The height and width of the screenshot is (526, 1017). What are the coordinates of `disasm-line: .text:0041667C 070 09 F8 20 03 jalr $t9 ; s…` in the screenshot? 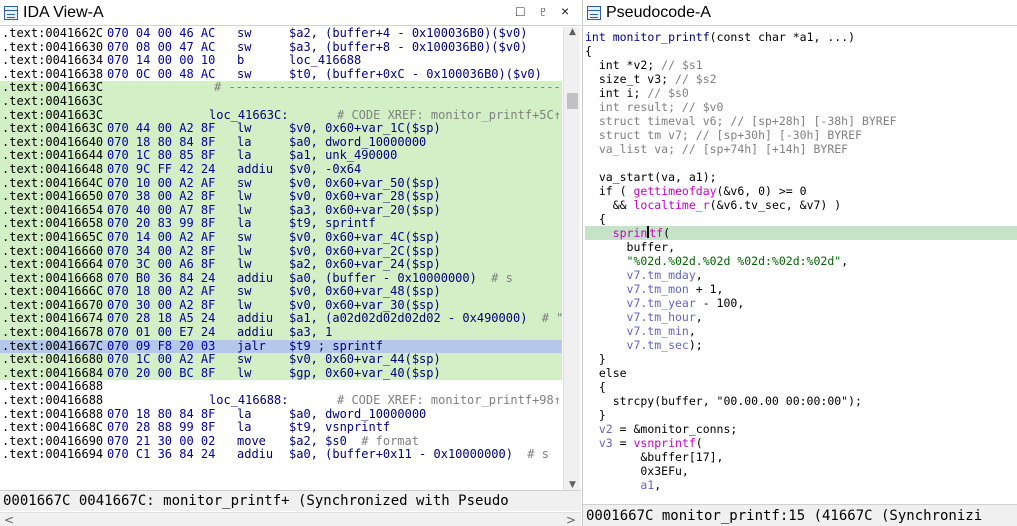 It's located at (281, 346).